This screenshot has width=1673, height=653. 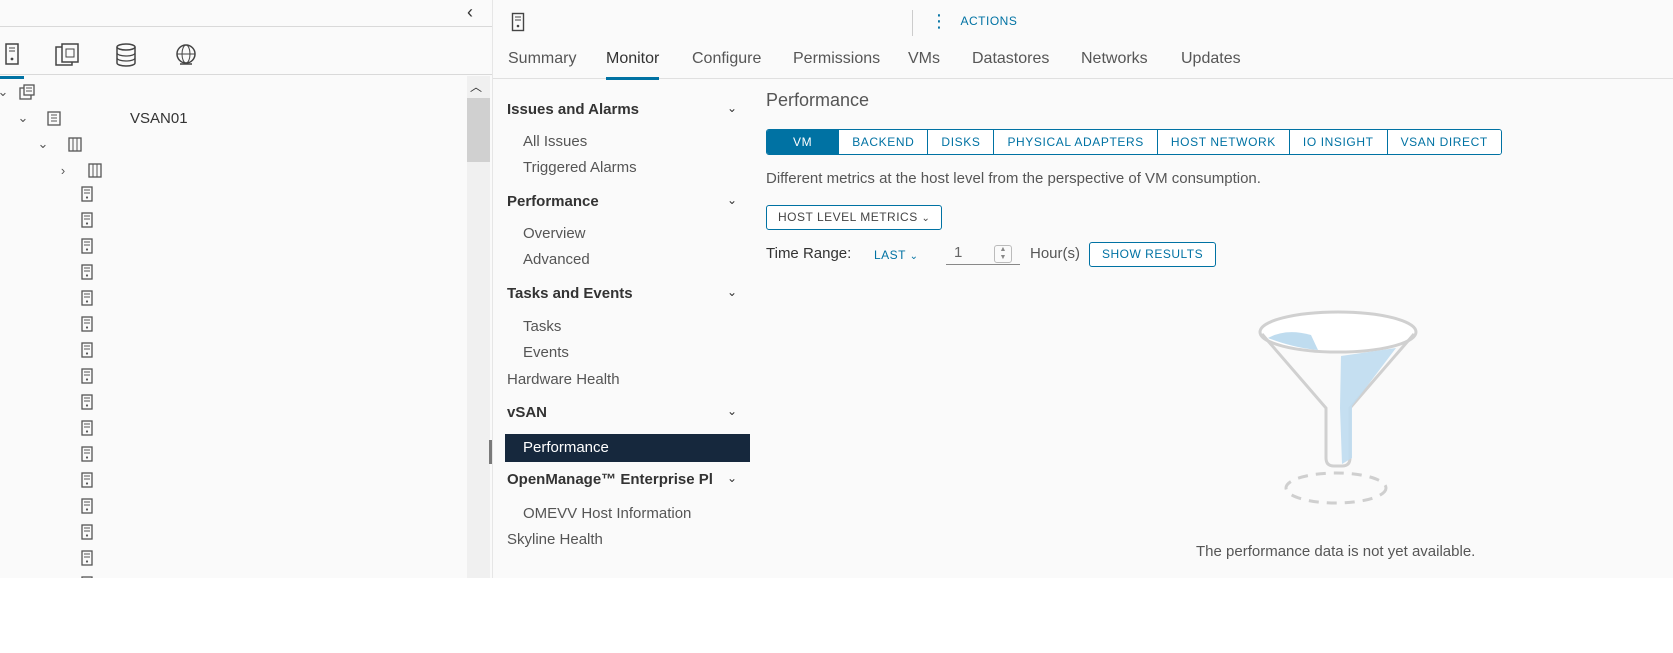 I want to click on inventory-tabs, so click(x=246, y=59).